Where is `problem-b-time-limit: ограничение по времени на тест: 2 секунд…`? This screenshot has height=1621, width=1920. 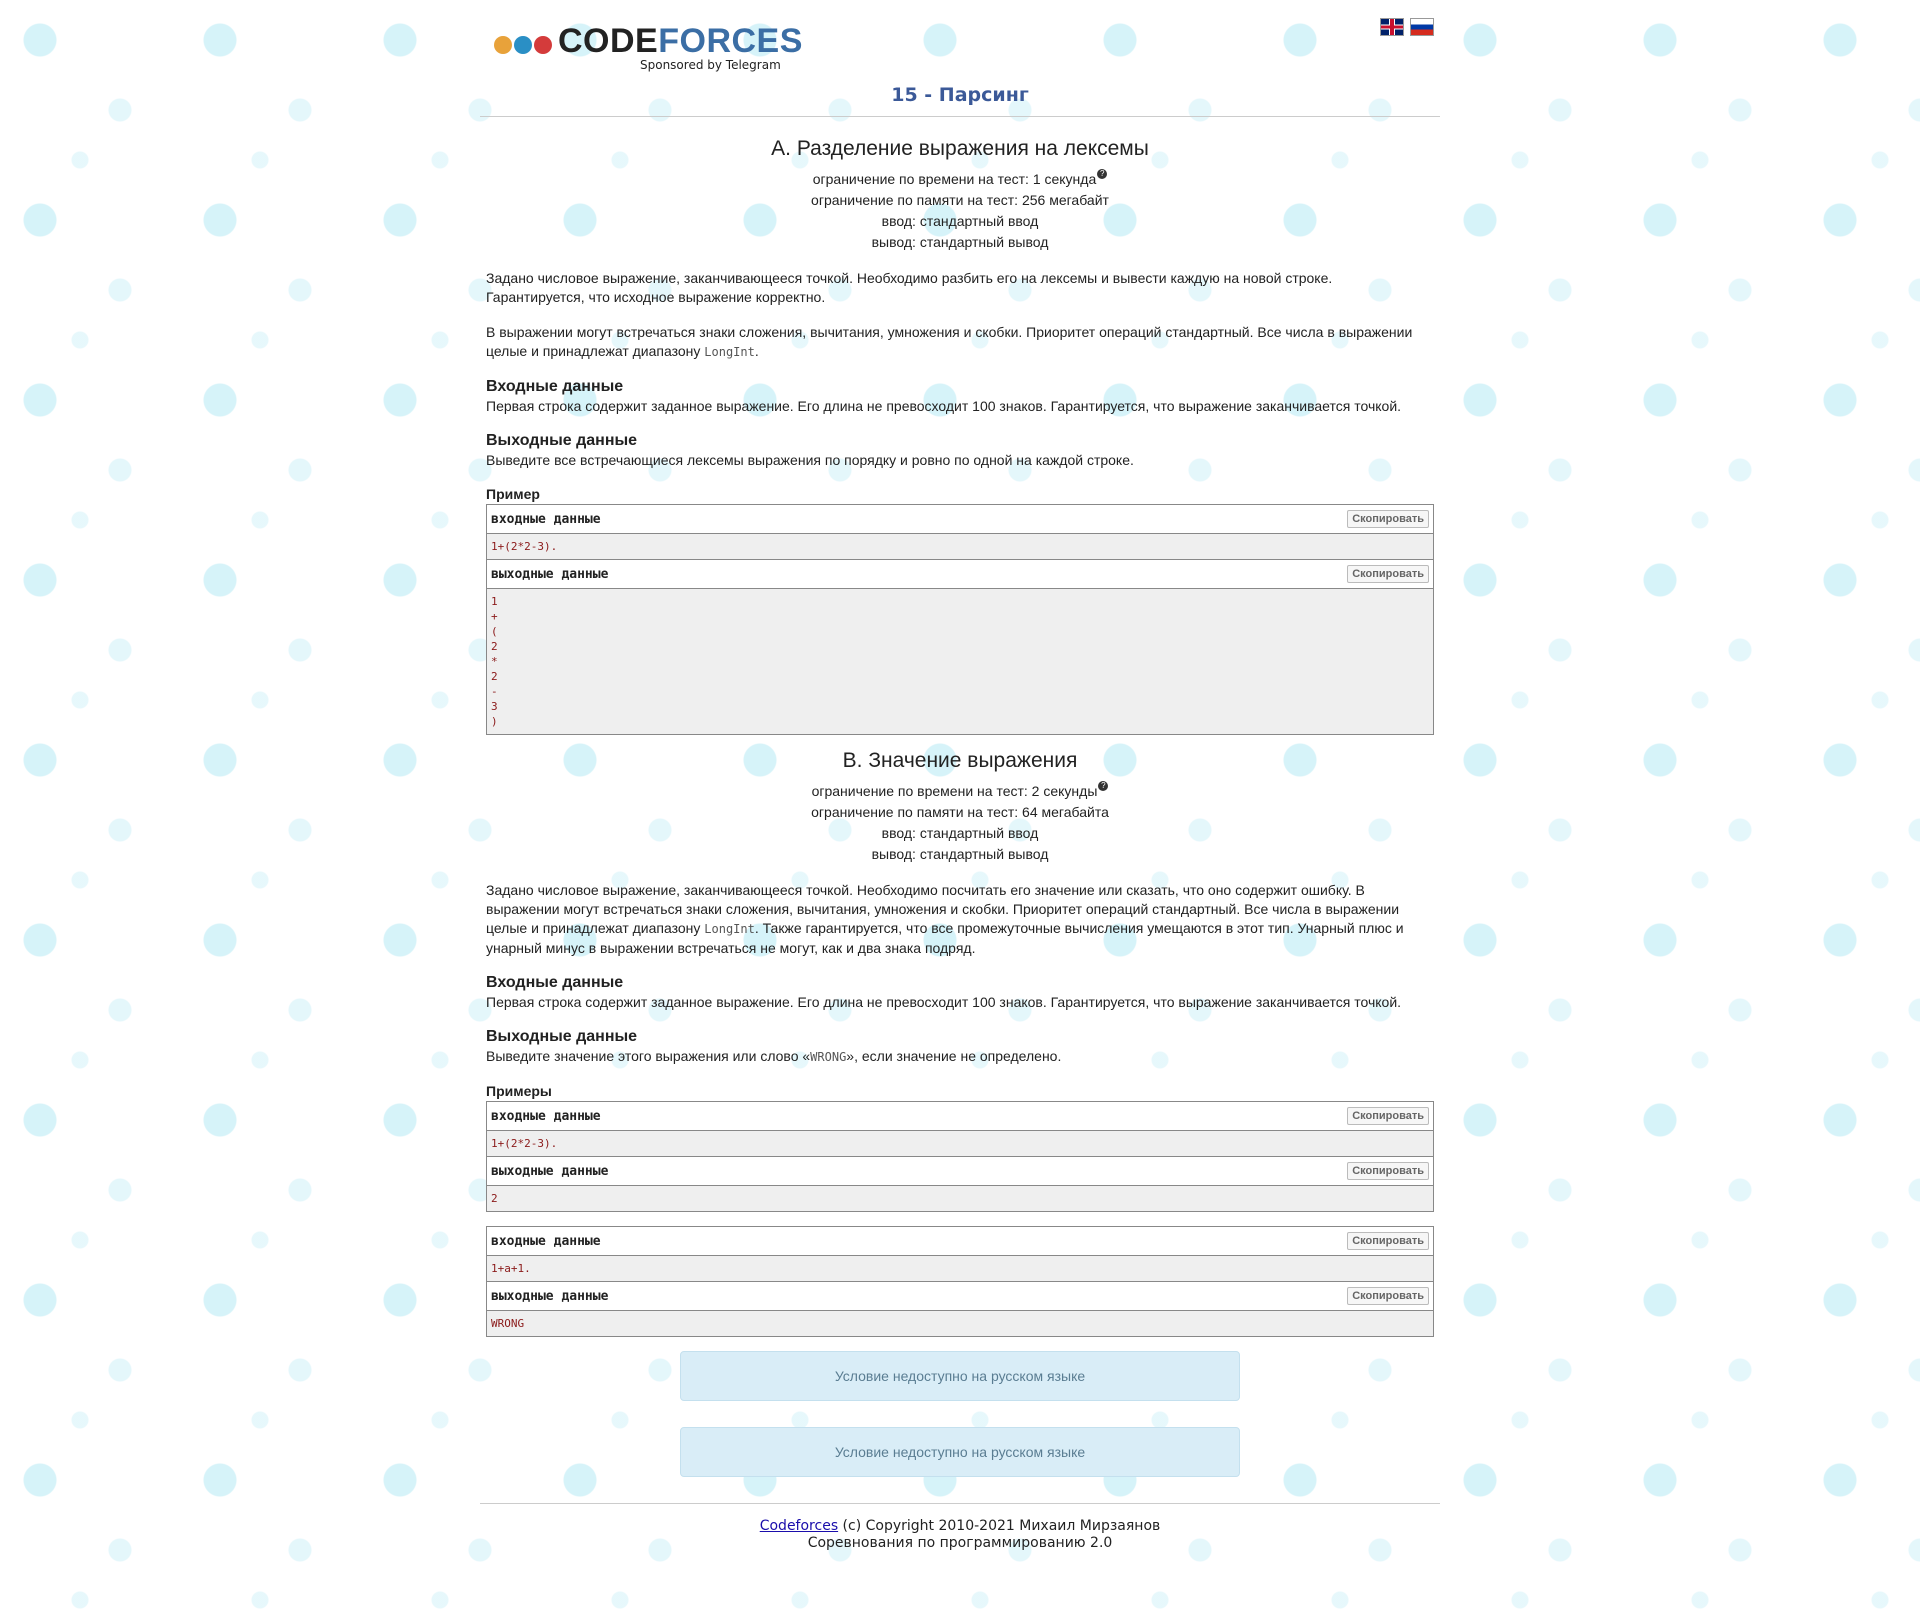 problem-b-time-limit: ограничение по времени на тест: 2 секунд… is located at coordinates (960, 791).